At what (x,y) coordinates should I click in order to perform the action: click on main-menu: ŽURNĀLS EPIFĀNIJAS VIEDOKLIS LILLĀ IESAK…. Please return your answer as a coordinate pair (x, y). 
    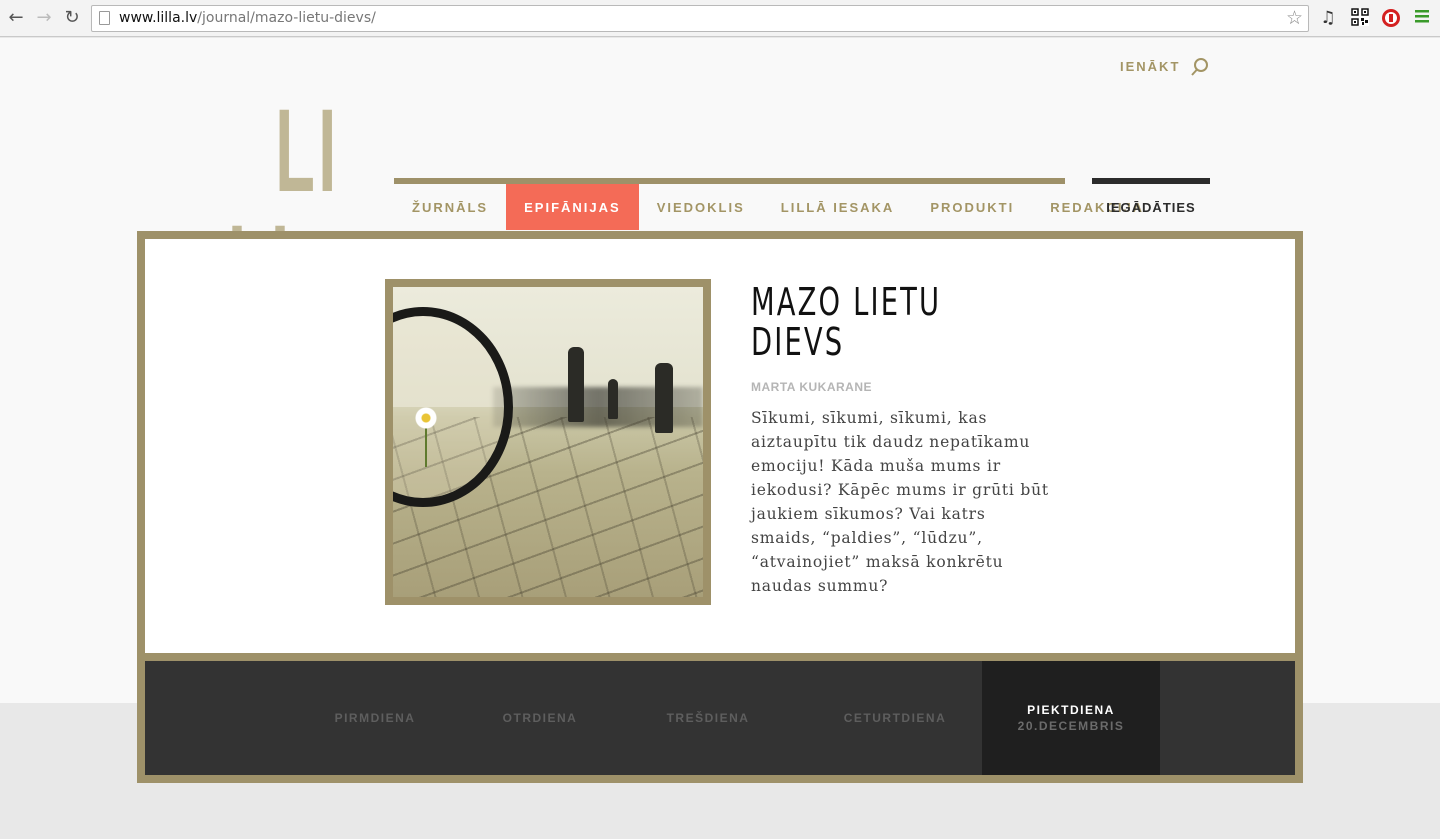
    Looking at the image, I should click on (778, 207).